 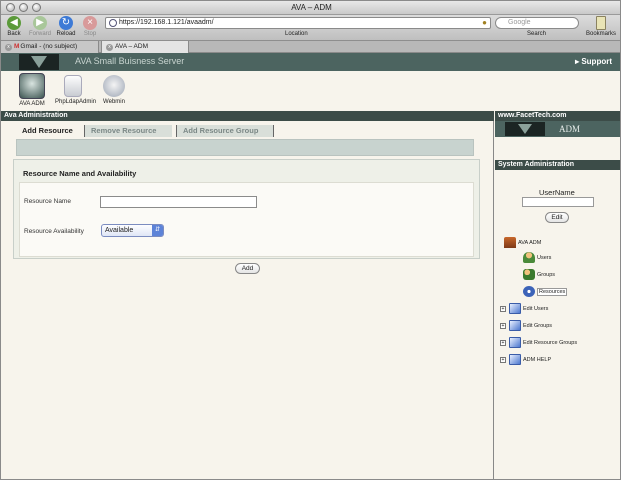 What do you see at coordinates (522, 242) in the screenshot?
I see `tree-root-ava-adm: AVA ADM` at bounding box center [522, 242].